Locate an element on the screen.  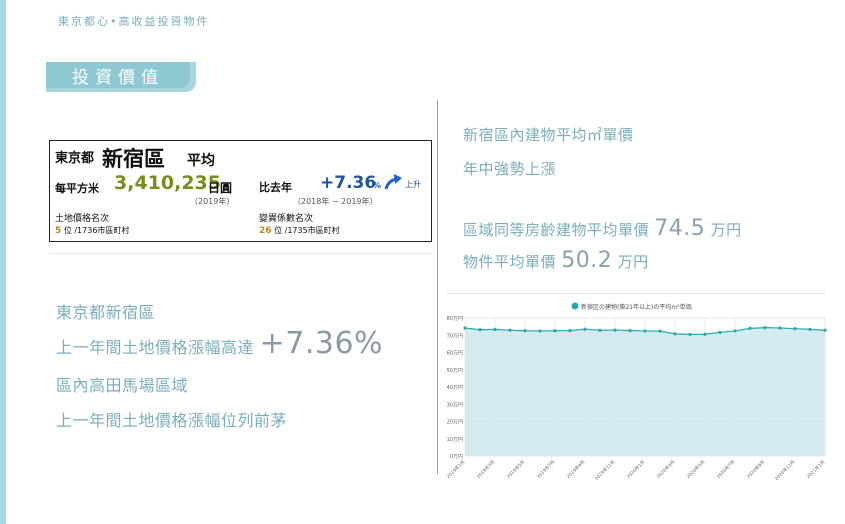
x-tick-label: 2021年1月 is located at coordinates (815, 468).